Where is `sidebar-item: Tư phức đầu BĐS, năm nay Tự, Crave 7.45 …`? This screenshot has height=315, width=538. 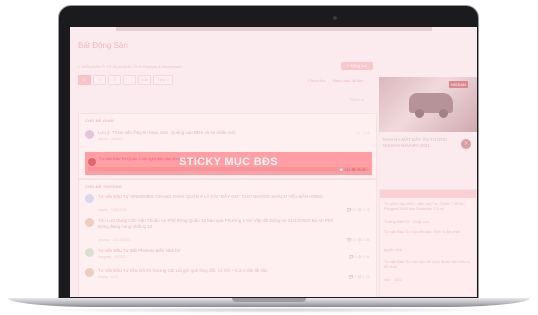
sidebar-item: Tư phức đầu BĐS, năm nay Tự, Crave 7.45 … is located at coordinates (428, 207).